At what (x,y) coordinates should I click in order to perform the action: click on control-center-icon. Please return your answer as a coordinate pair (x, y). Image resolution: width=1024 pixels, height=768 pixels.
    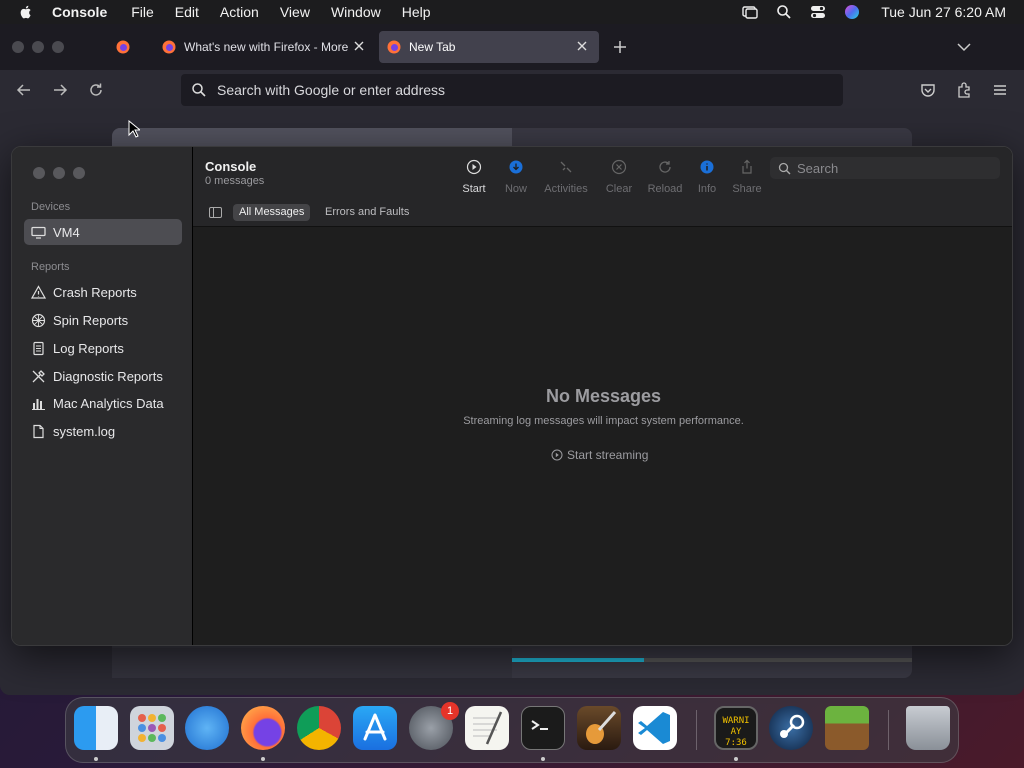
    Looking at the image, I should click on (818, 12).